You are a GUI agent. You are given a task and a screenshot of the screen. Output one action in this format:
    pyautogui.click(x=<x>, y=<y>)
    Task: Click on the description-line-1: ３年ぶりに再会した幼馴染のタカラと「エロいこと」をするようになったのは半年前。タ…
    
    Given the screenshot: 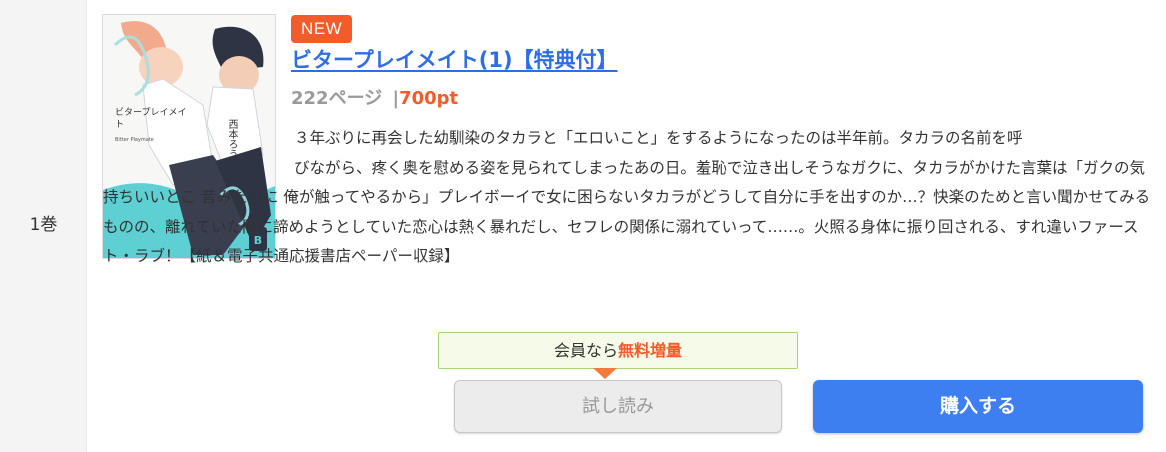 What is the action you would take?
    pyautogui.click(x=658, y=138)
    